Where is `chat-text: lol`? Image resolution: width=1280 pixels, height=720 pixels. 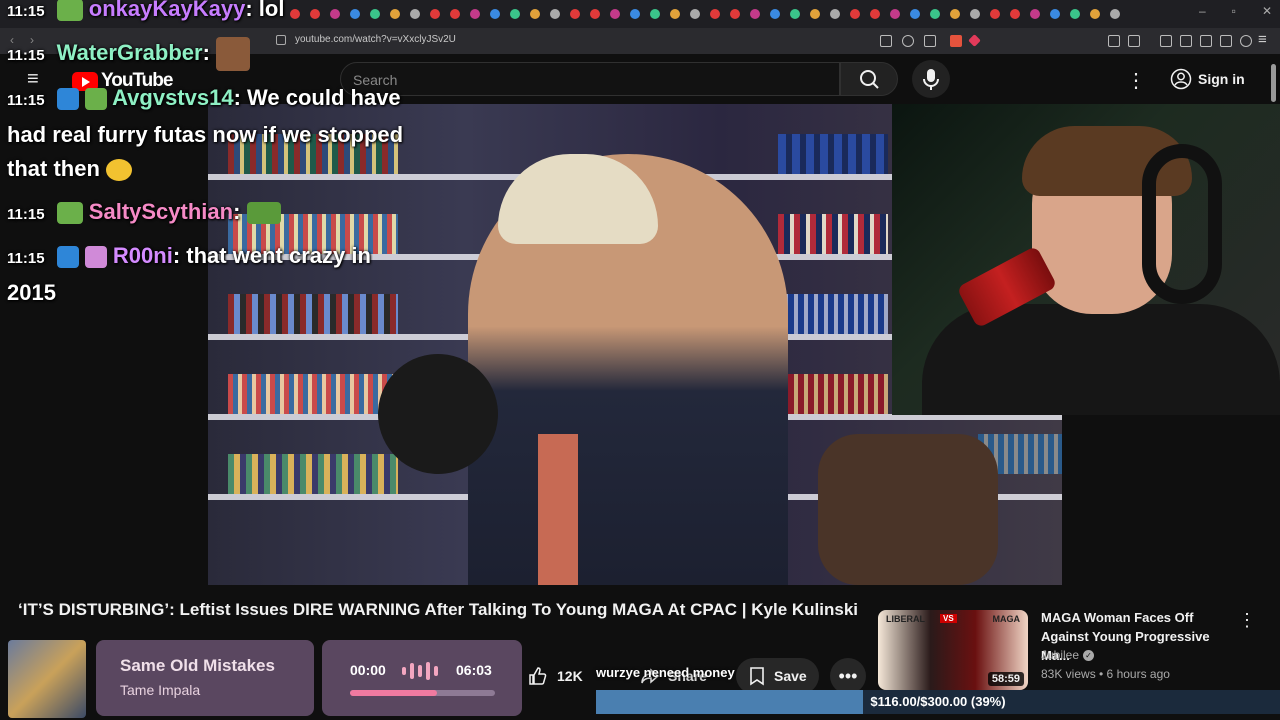
chat-text: lol is located at coordinates (271, 10).